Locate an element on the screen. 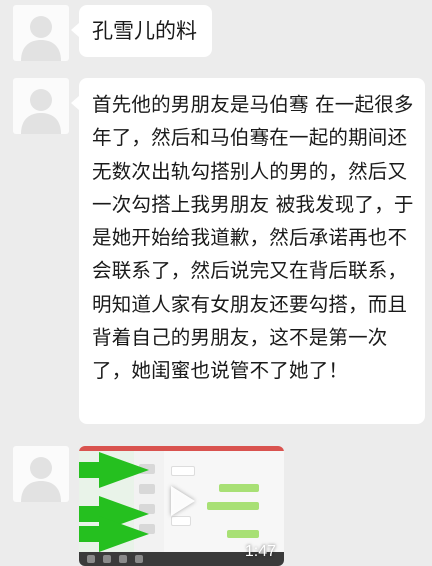 The width and height of the screenshot is (432, 566). play-icon is located at coordinates (183, 501).